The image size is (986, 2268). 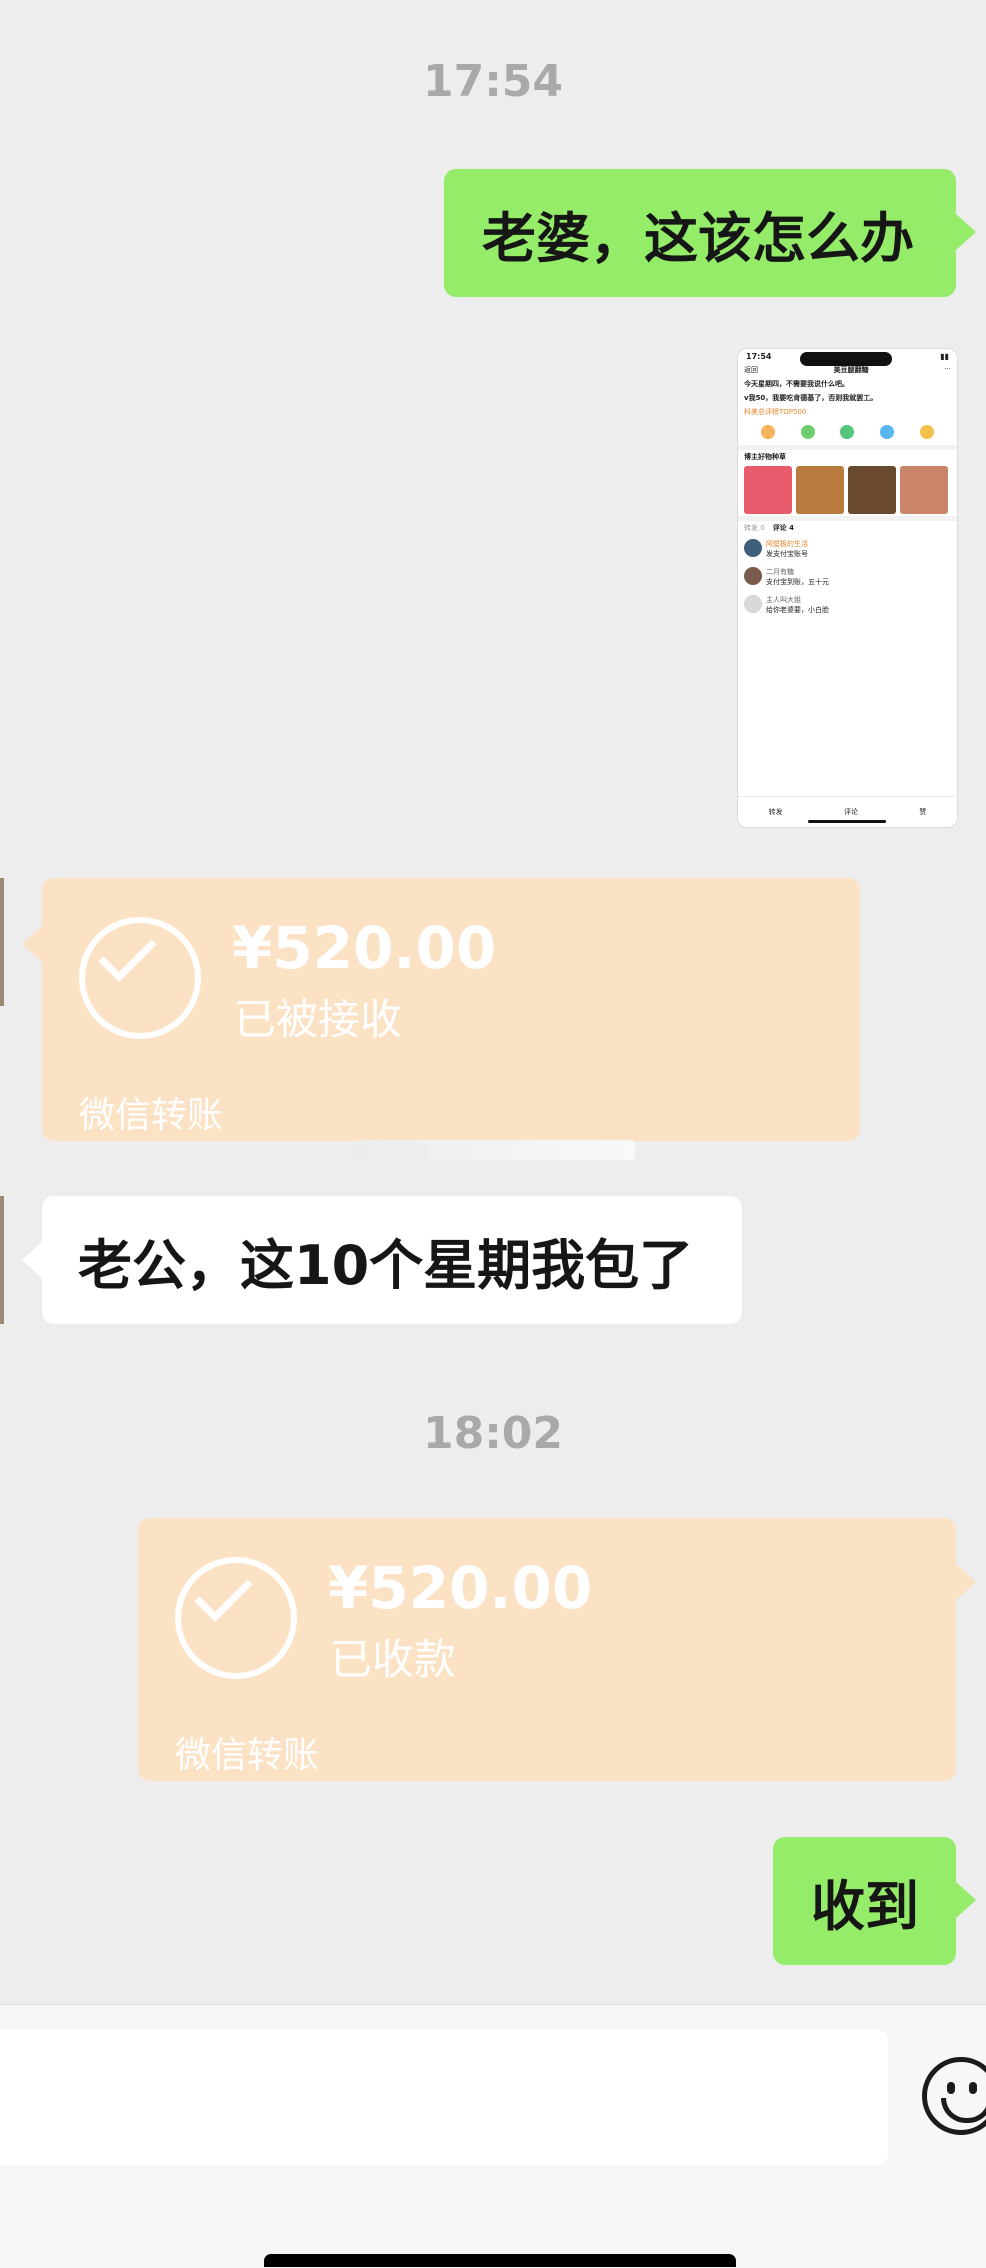 What do you see at coordinates (851, 370) in the screenshot?
I see `author-name: 美豆腿翻糖` at bounding box center [851, 370].